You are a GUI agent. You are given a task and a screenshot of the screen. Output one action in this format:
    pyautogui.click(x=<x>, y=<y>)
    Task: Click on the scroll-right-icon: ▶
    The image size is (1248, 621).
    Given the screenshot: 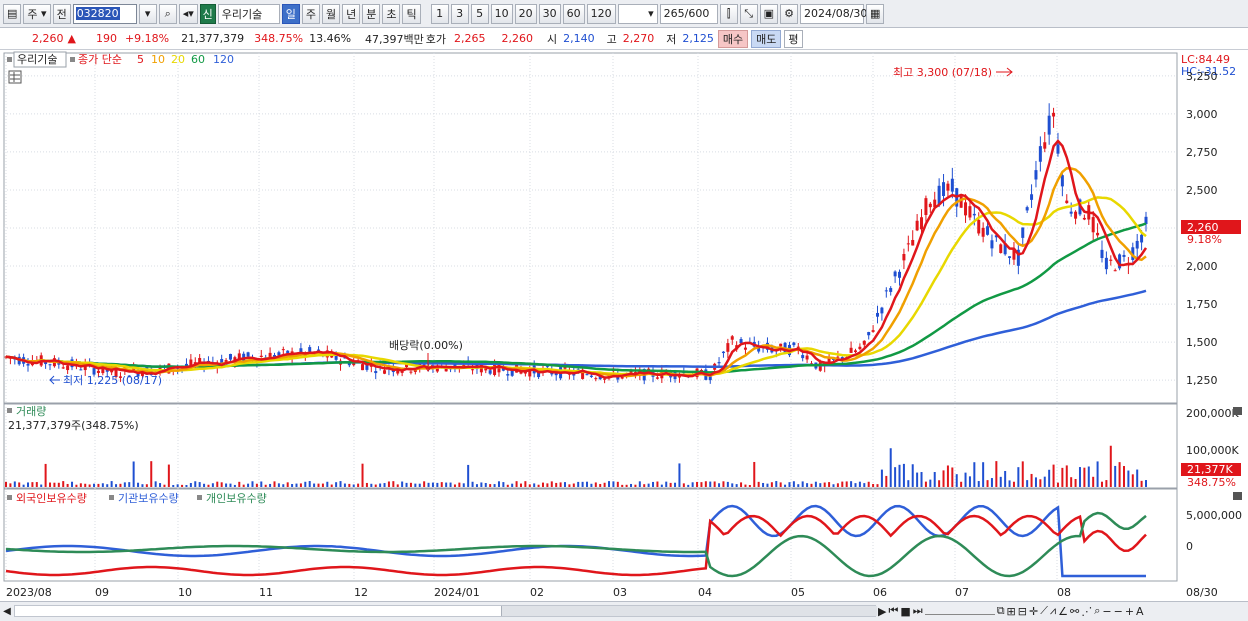 What is the action you would take?
    pyautogui.click(x=882, y=611)
    